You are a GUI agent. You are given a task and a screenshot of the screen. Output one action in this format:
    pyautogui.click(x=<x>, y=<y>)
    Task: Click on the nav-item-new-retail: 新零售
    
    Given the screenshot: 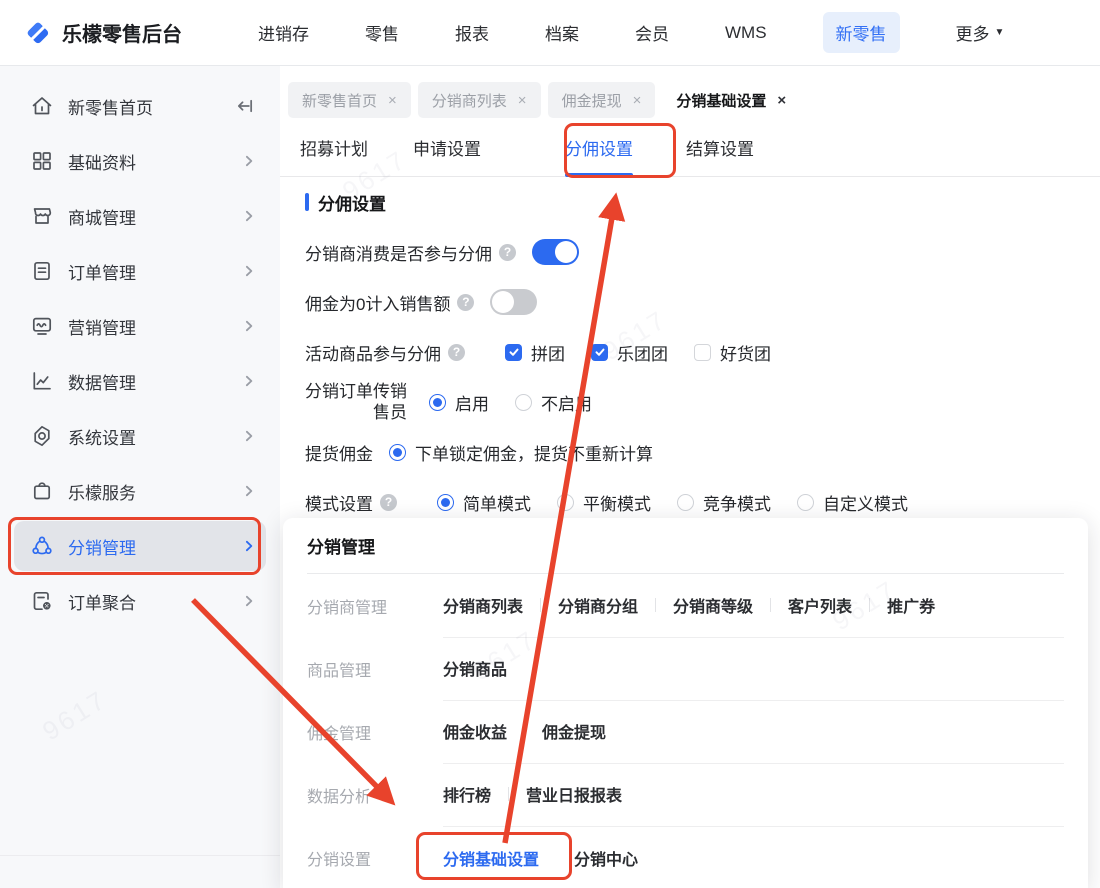 What is the action you would take?
    pyautogui.click(x=861, y=32)
    